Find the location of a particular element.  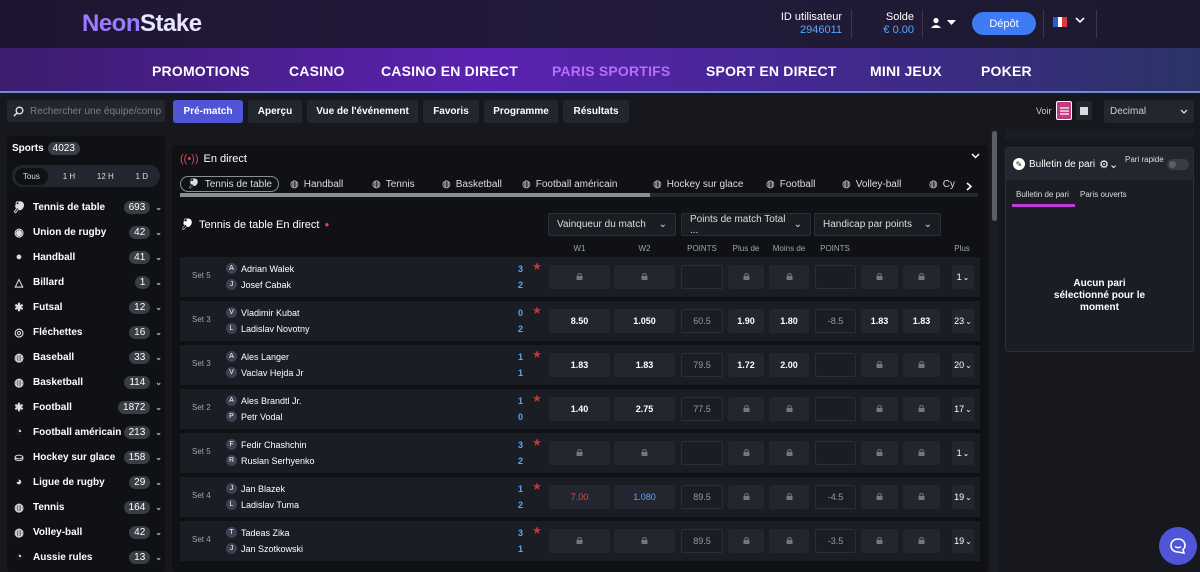

odds-cell-hpts is located at coordinates (835, 453).